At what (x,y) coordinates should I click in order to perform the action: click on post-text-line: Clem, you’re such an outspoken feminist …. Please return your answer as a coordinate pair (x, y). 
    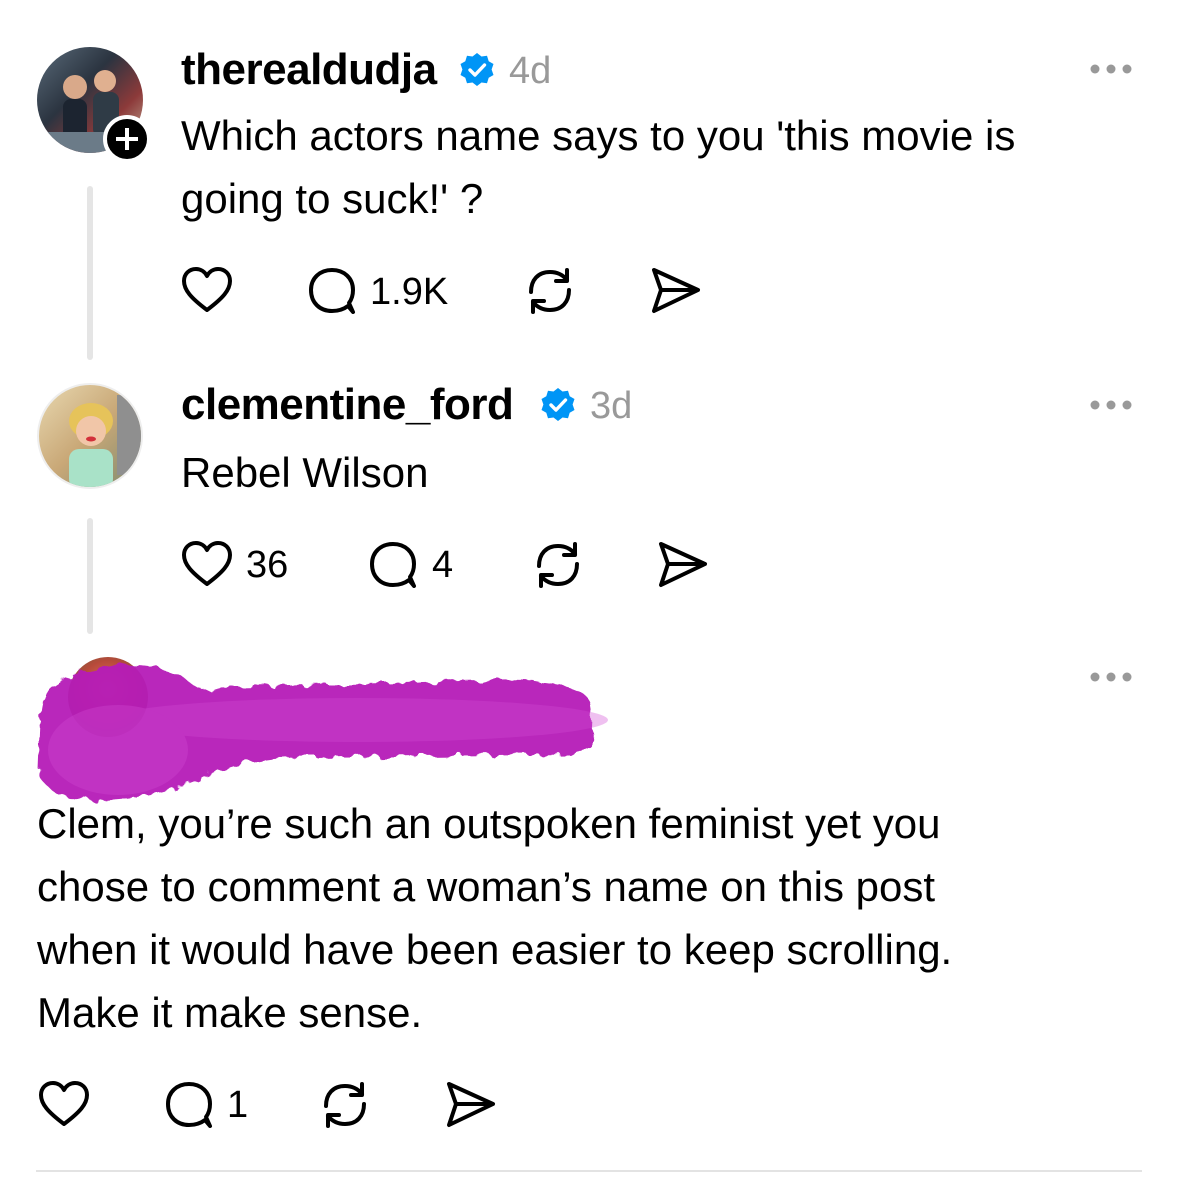
    Looking at the image, I should click on (489, 823).